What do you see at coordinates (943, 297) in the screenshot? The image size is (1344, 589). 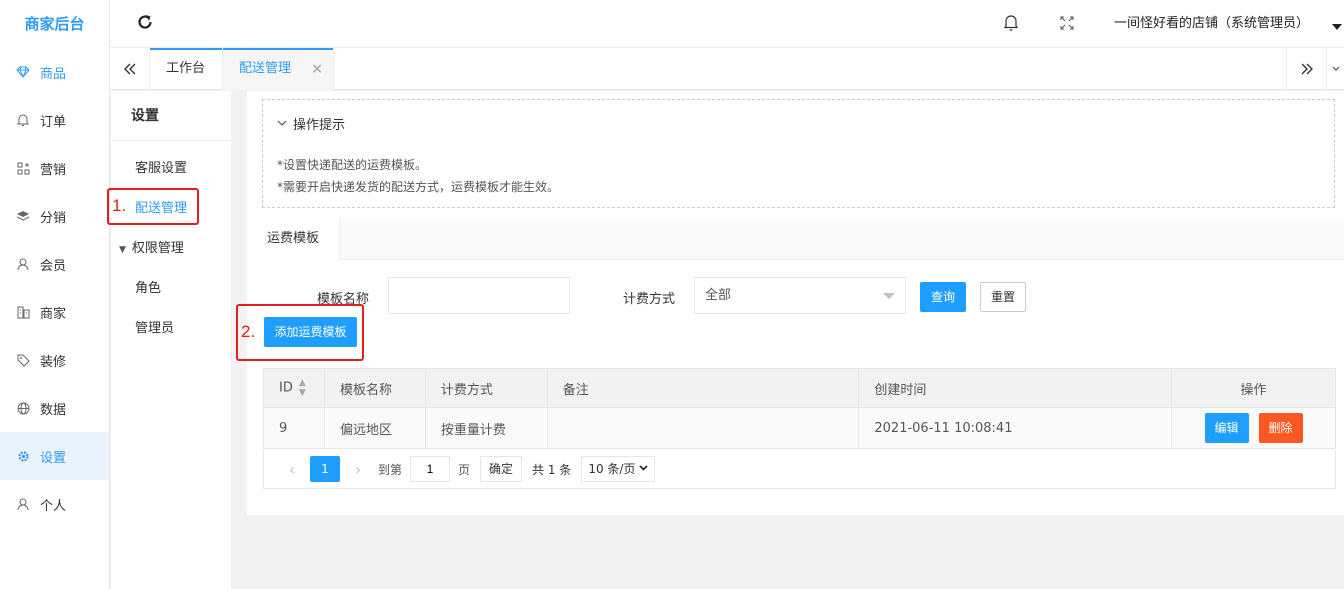 I see `query-button: 查询` at bounding box center [943, 297].